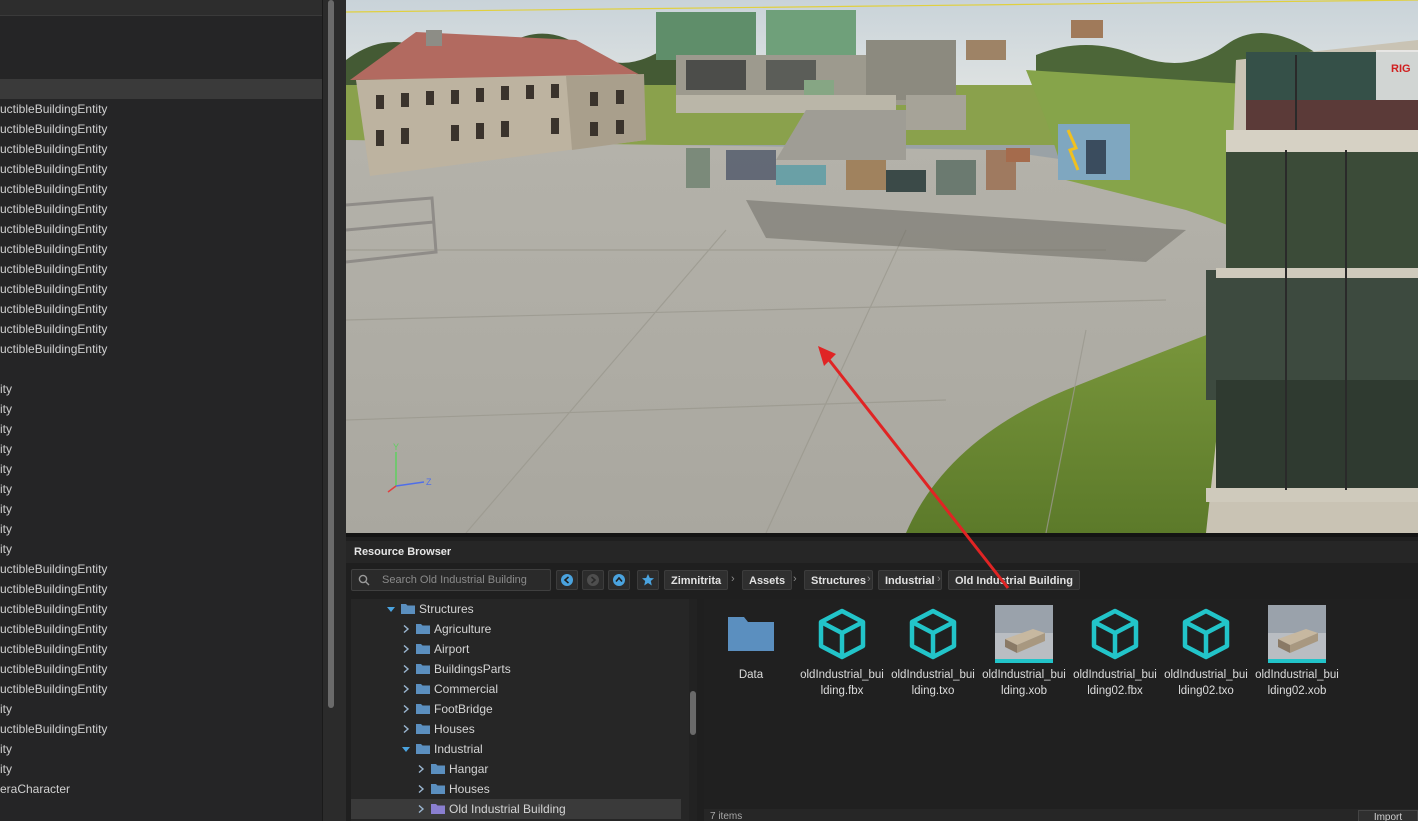  Describe the element at coordinates (1206, 683) in the screenshot. I see `file-item-label: oldIndustrial_building02.txo` at that location.